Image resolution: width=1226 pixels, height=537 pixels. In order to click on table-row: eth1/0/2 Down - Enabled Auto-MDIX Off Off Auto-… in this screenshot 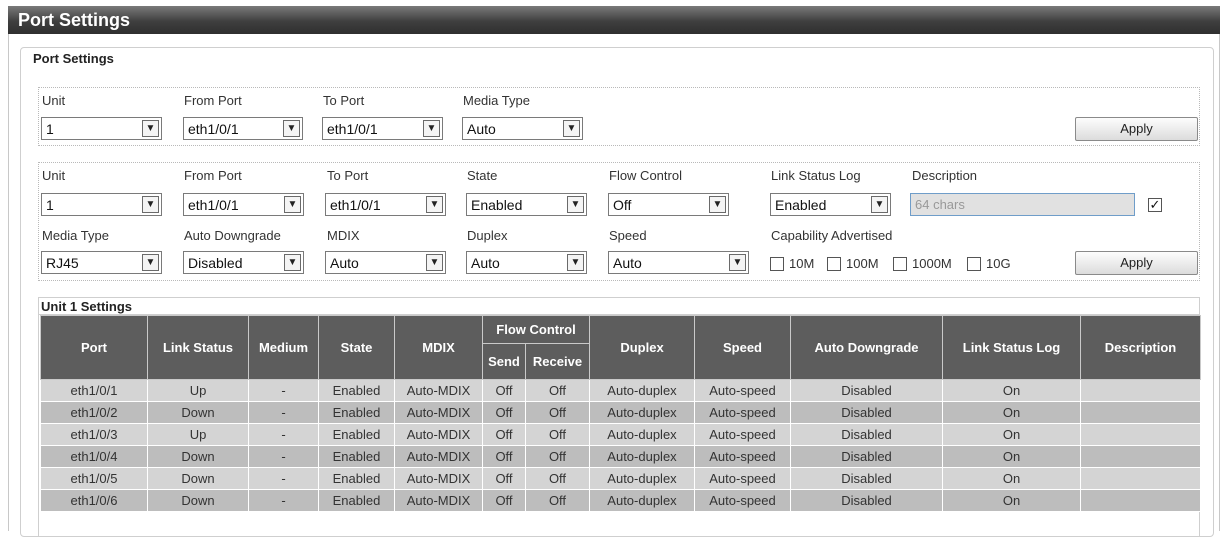, I will do `click(620, 412)`.